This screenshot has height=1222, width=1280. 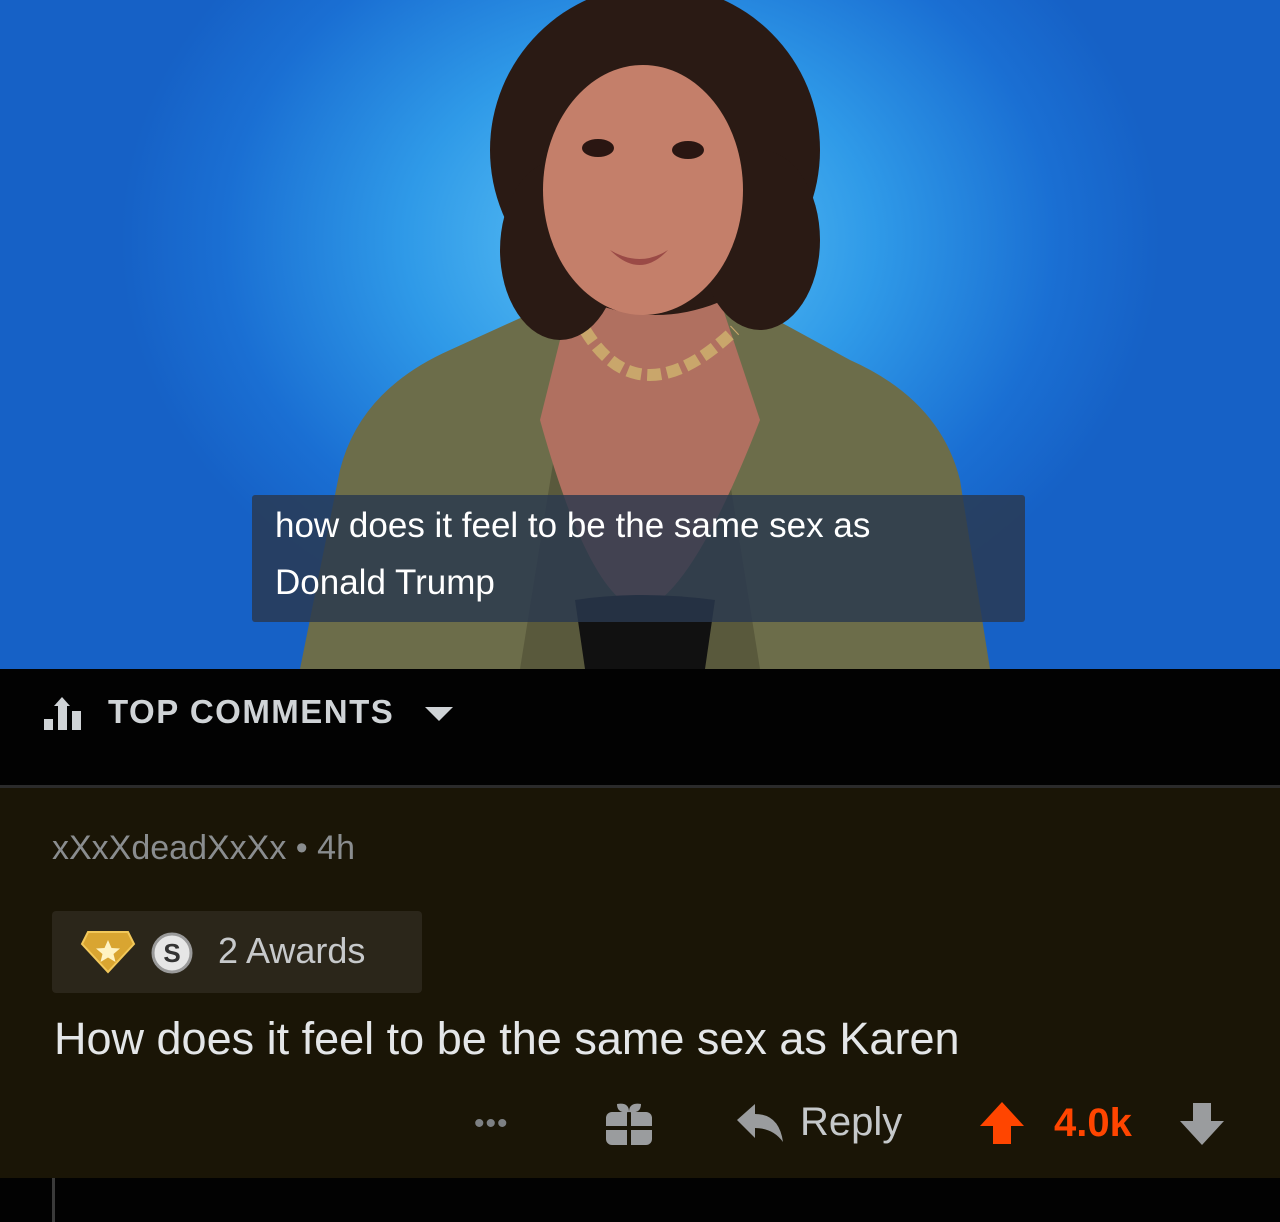 I want to click on comment-meta: xXxXdeadXxXx • 4h, so click(x=203, y=848).